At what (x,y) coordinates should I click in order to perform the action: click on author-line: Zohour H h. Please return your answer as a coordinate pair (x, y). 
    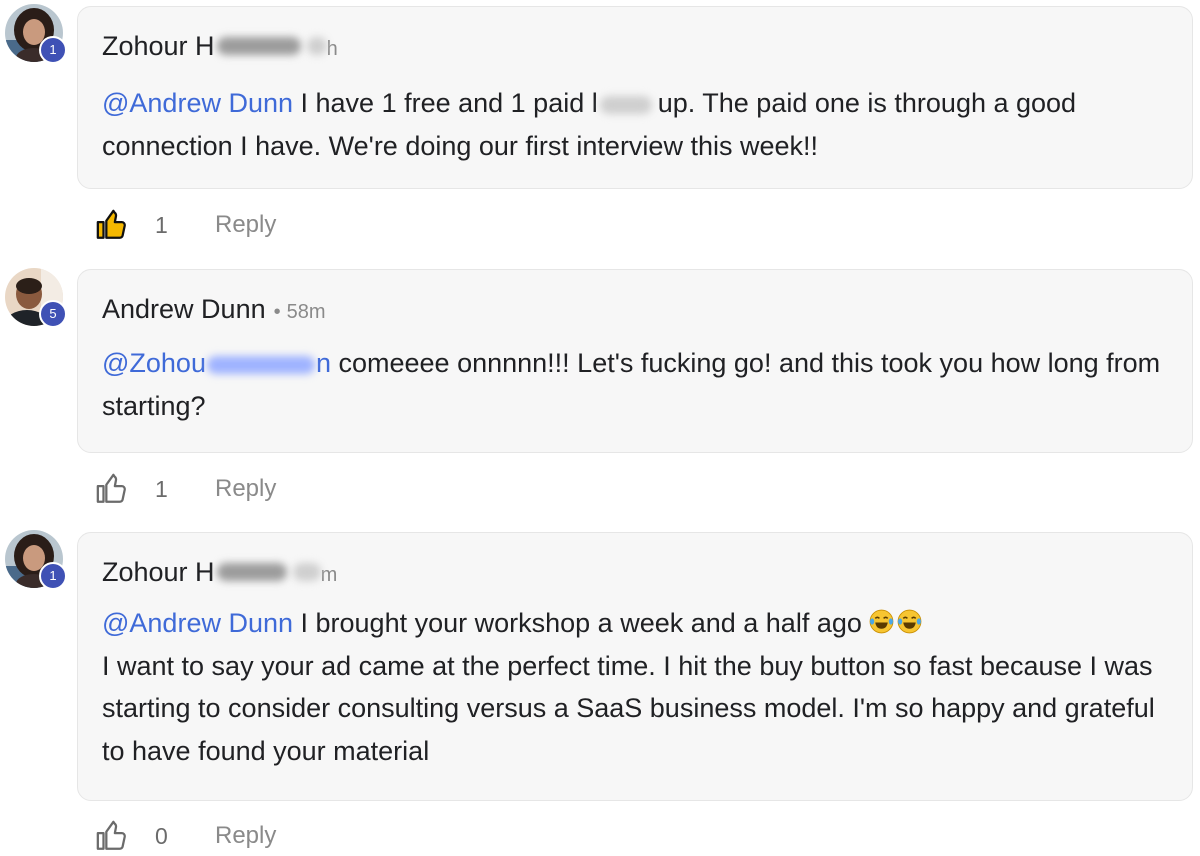
    Looking at the image, I should click on (220, 48).